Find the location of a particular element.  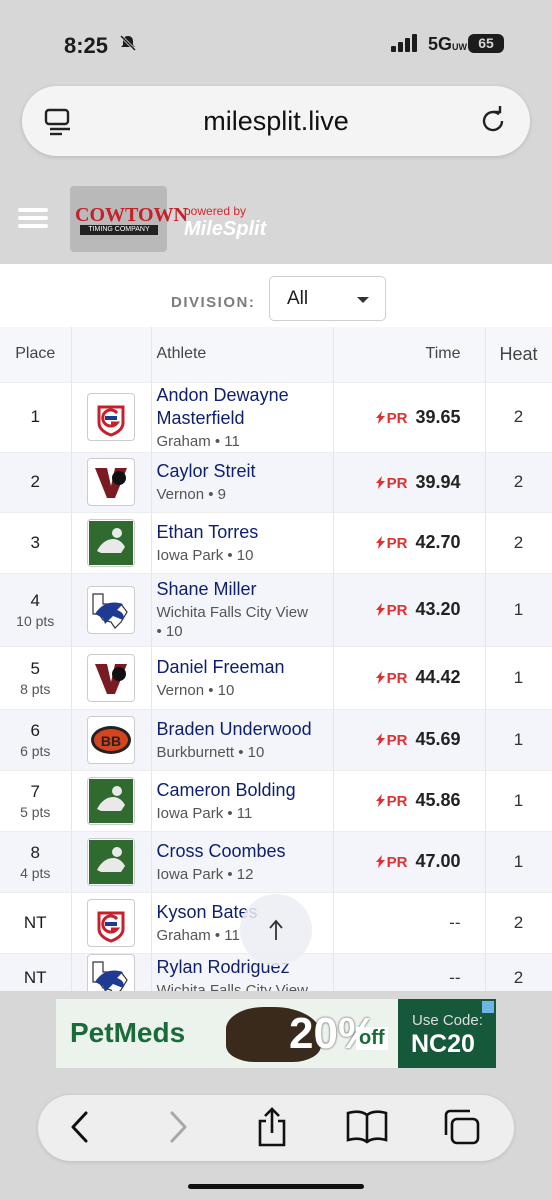

table-row: 2 Caylor Streit Vernon • 9 PR 39.94 2 is located at coordinates (276, 482).